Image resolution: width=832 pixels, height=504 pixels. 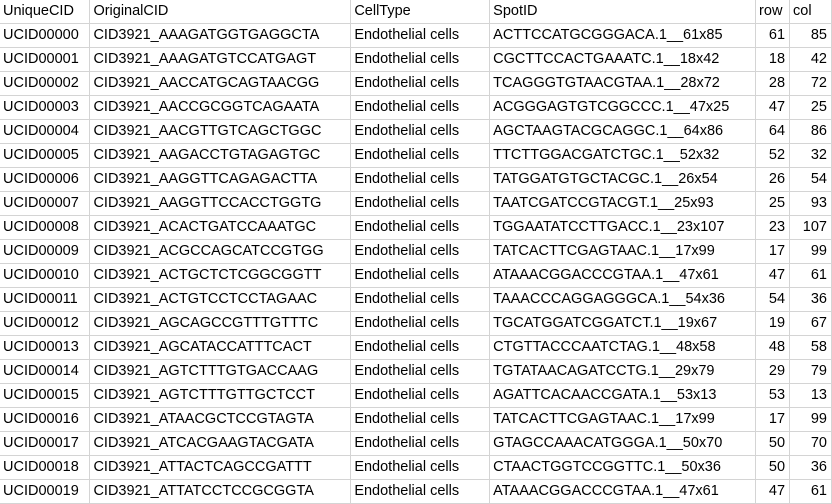 I want to click on cell-spotid: CGCTTCCACTGAAATC.1__18x42, so click(x=623, y=59).